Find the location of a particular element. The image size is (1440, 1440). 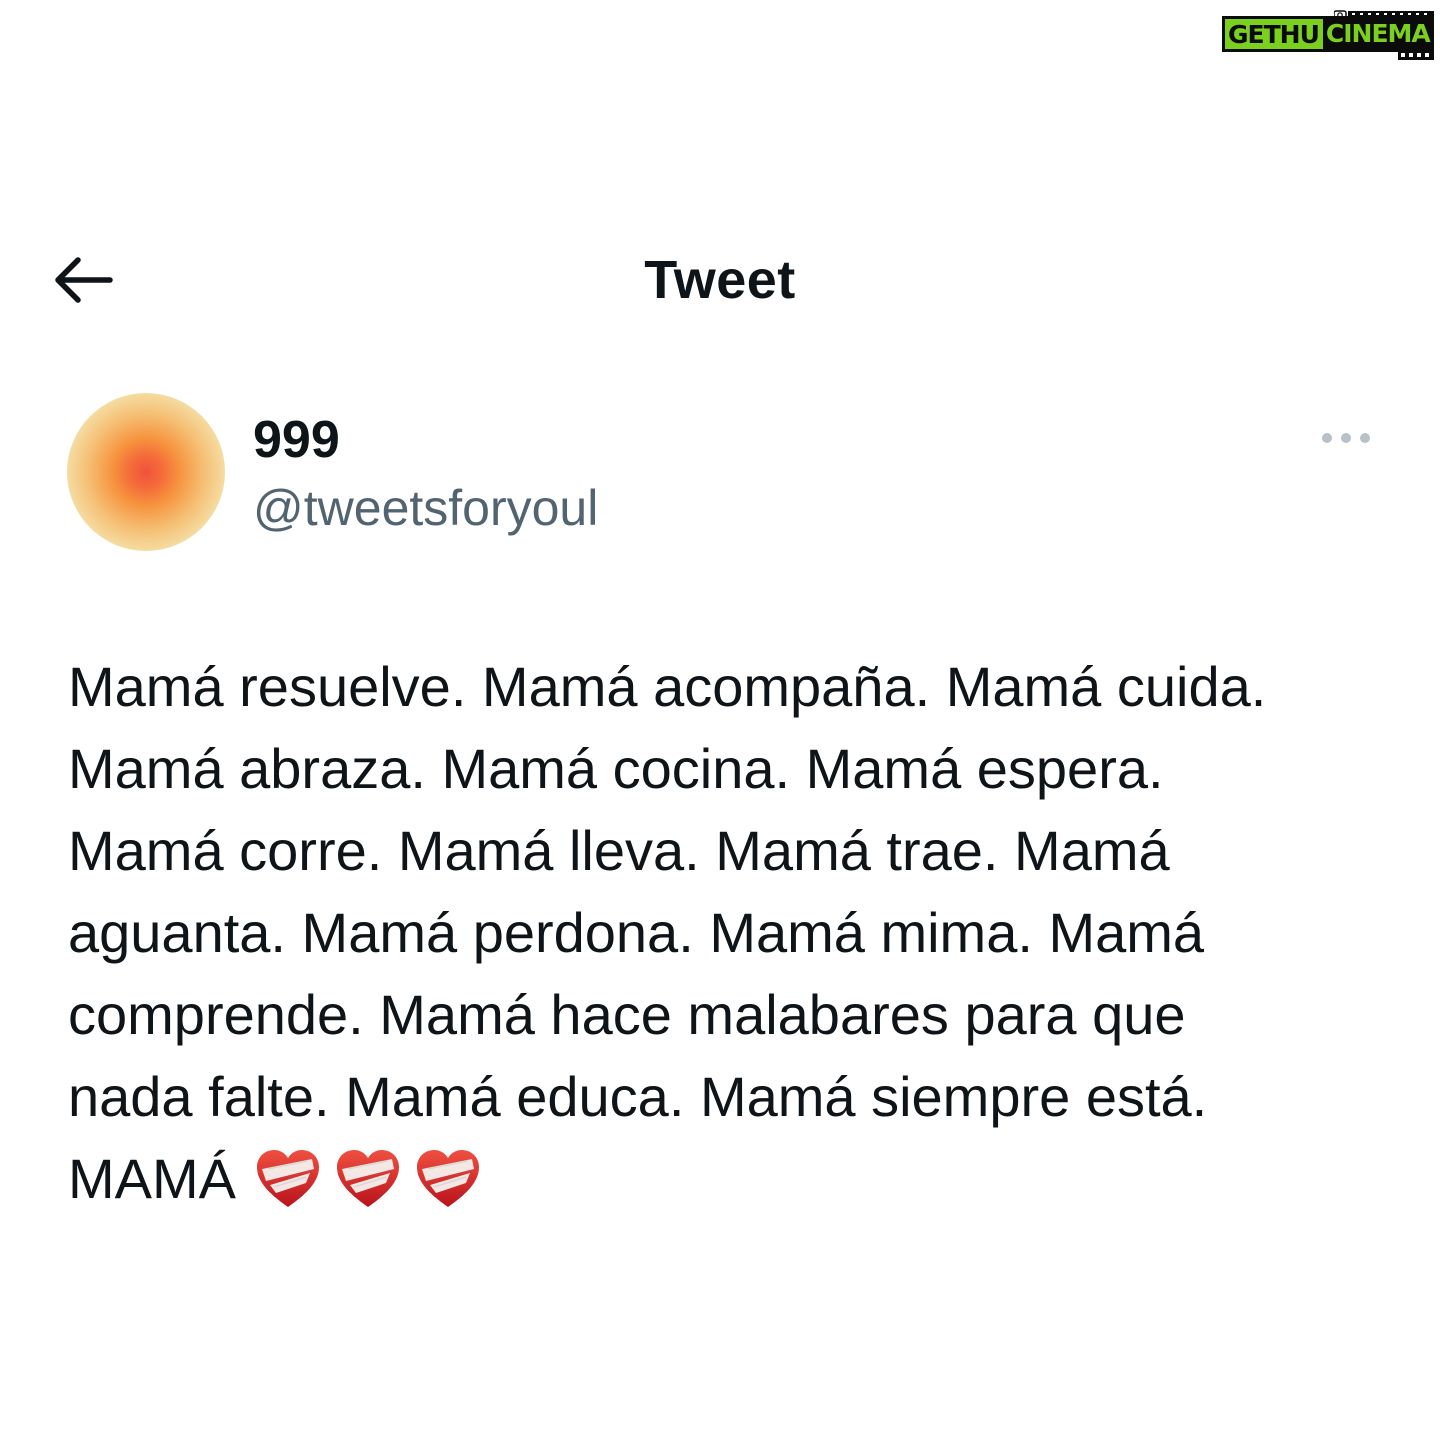

watermark-logo: GETHU CINEMA is located at coordinates (1328, 34).